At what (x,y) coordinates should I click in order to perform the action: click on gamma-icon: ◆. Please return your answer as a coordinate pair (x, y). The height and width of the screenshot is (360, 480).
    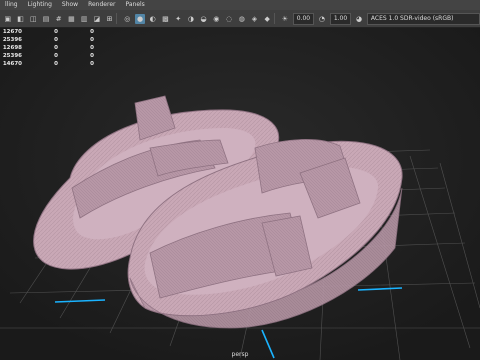
    Looking at the image, I should click on (267, 19).